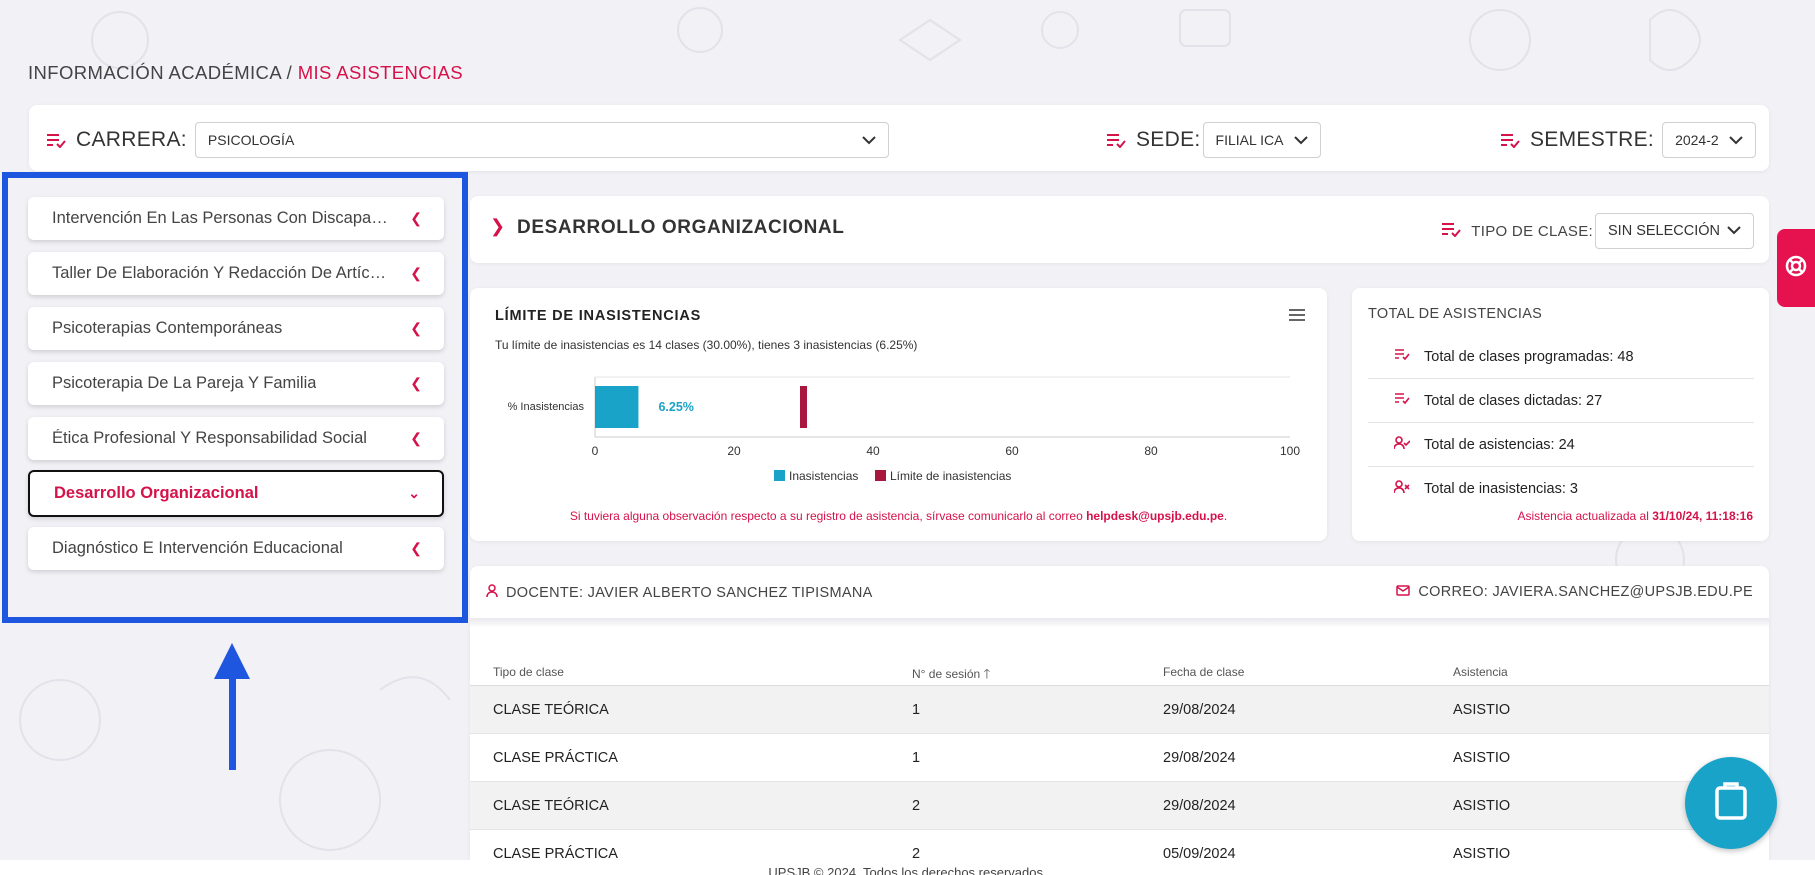  I want to click on user-check-icon, so click(1408, 444).